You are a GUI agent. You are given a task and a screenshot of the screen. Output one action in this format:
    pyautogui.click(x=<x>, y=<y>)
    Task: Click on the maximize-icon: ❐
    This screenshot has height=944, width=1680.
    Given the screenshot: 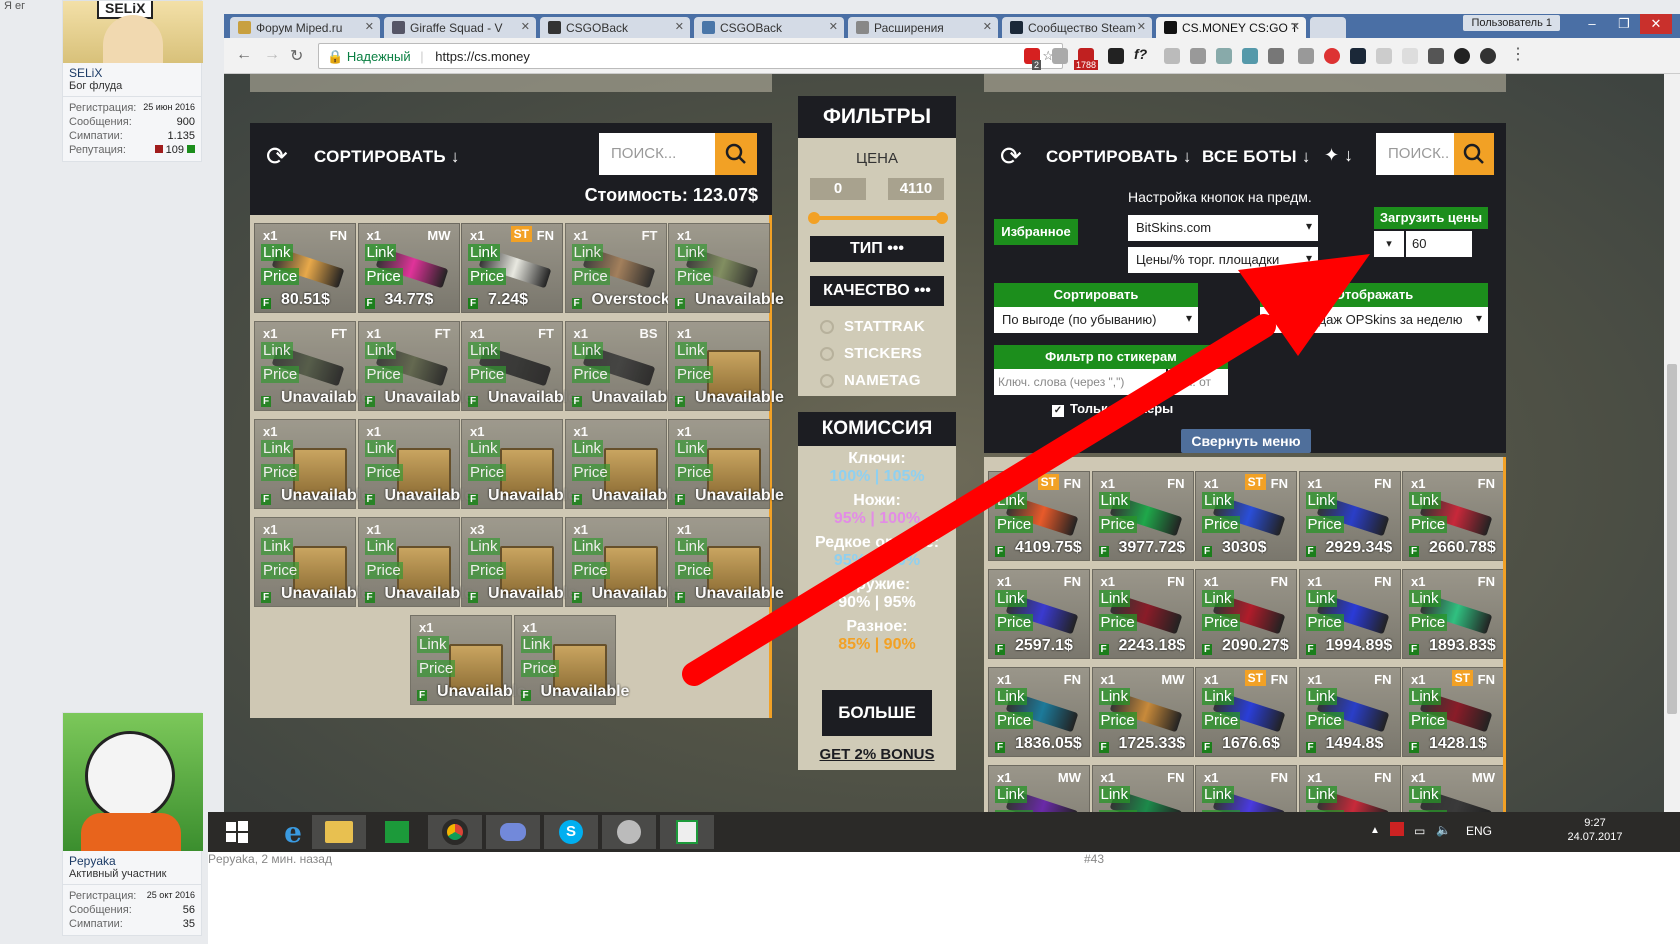 What is the action you would take?
    pyautogui.click(x=1624, y=24)
    